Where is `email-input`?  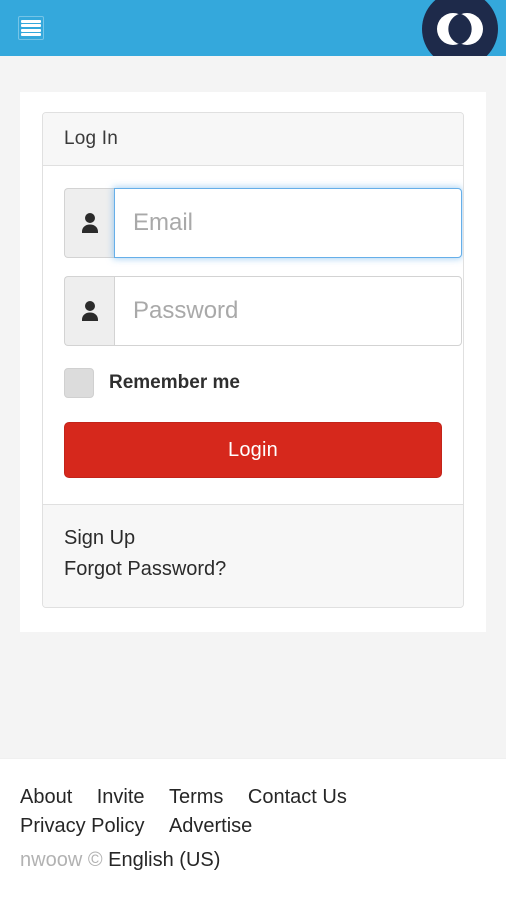
email-input is located at coordinates (288, 223).